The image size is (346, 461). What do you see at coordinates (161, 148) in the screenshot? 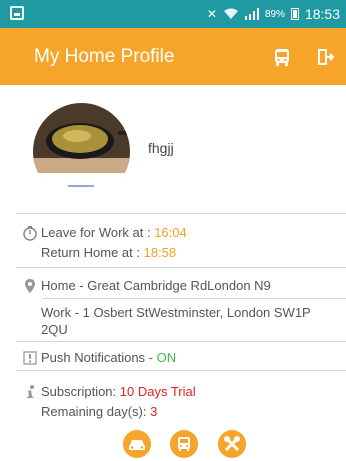
I see `username: fhgjj` at bounding box center [161, 148].